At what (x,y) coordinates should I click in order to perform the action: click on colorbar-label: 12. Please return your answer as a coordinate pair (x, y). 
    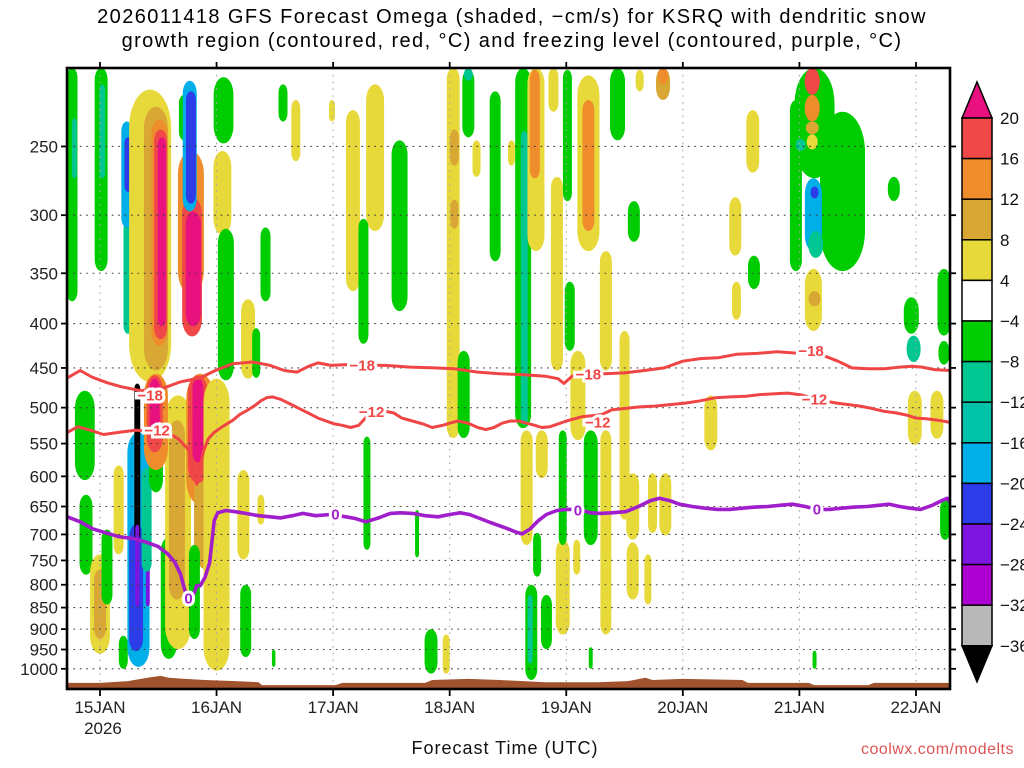
    Looking at the image, I should click on (1009, 199).